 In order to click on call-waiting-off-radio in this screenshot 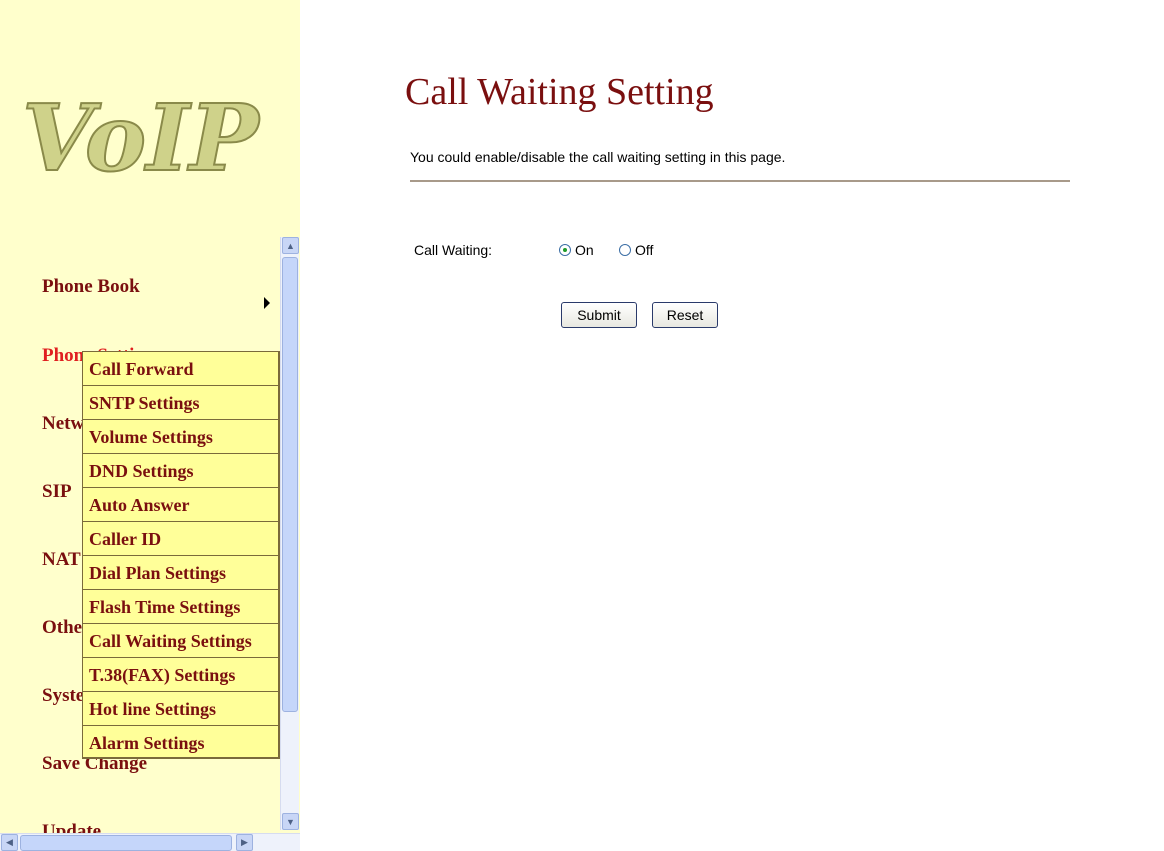, I will do `click(625, 250)`.